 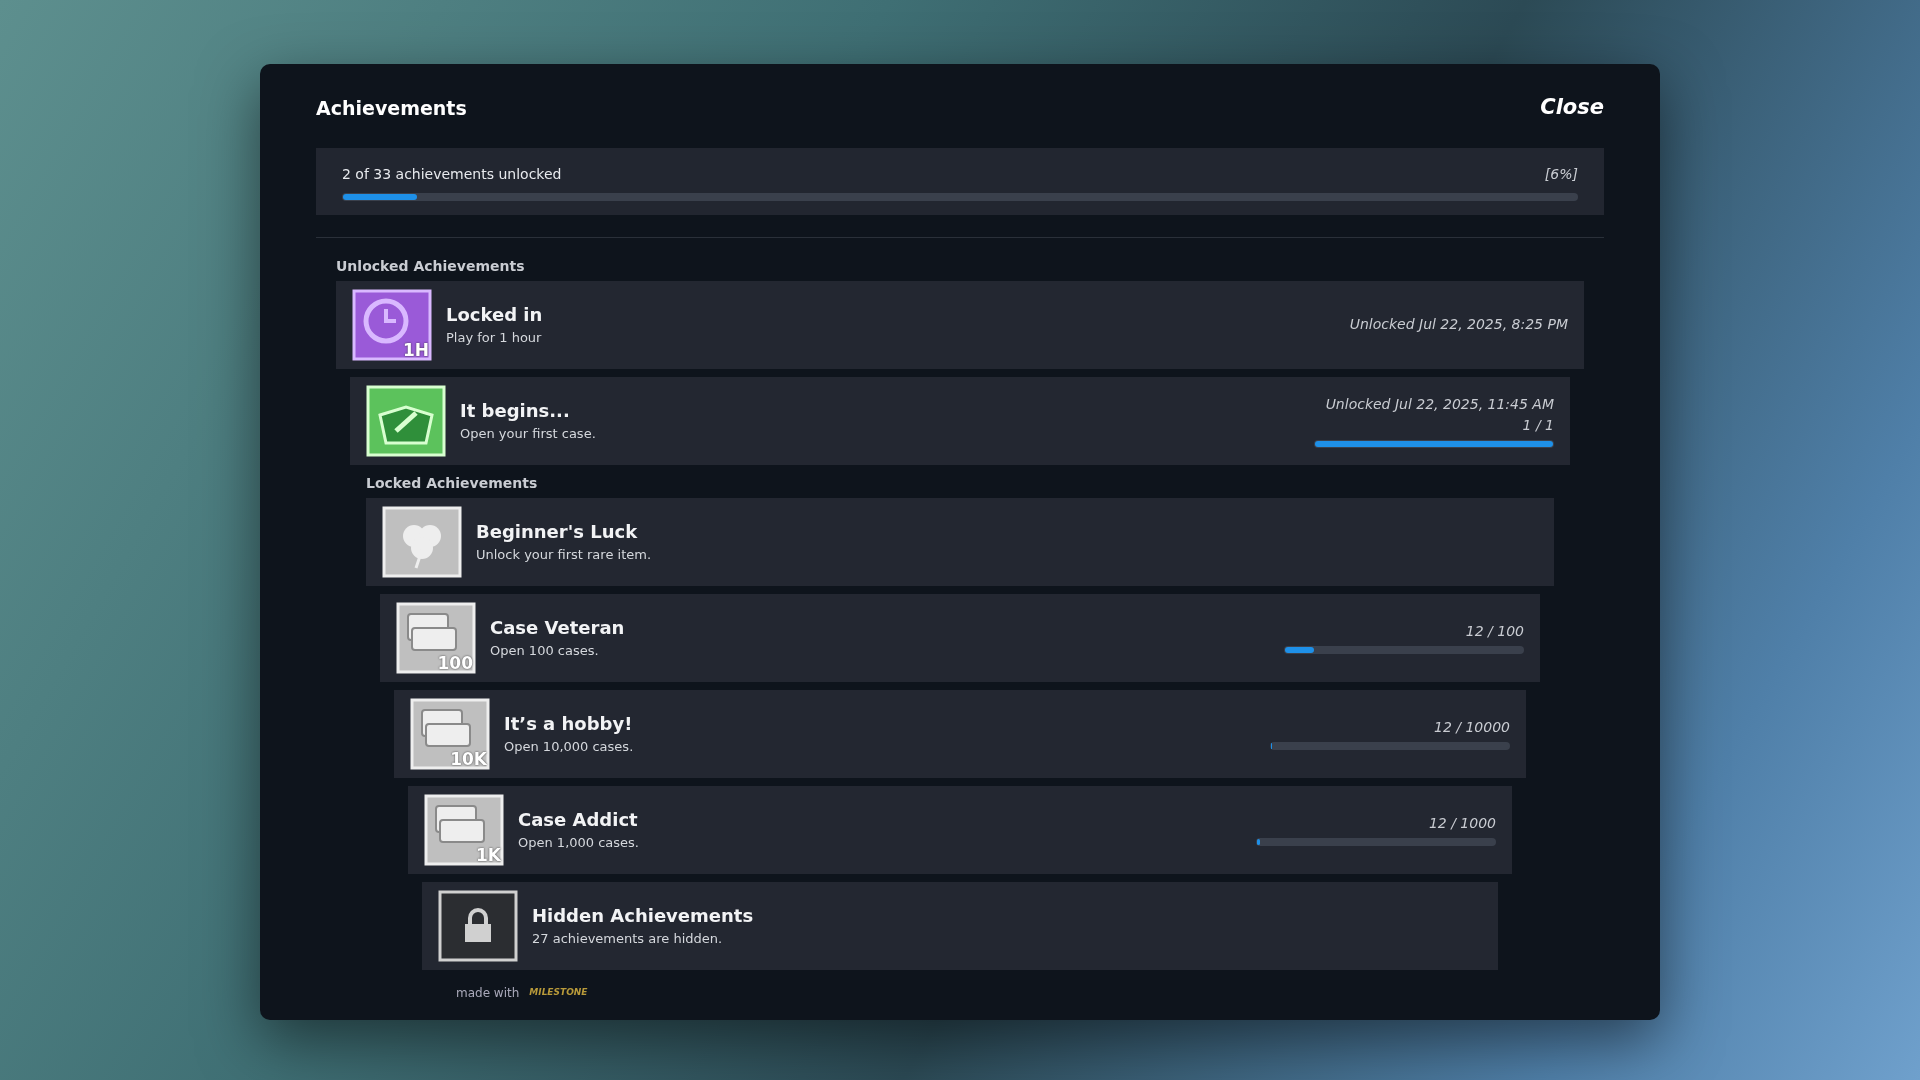 What do you see at coordinates (1561, 174) in the screenshot?
I see `percent-text: [6%]` at bounding box center [1561, 174].